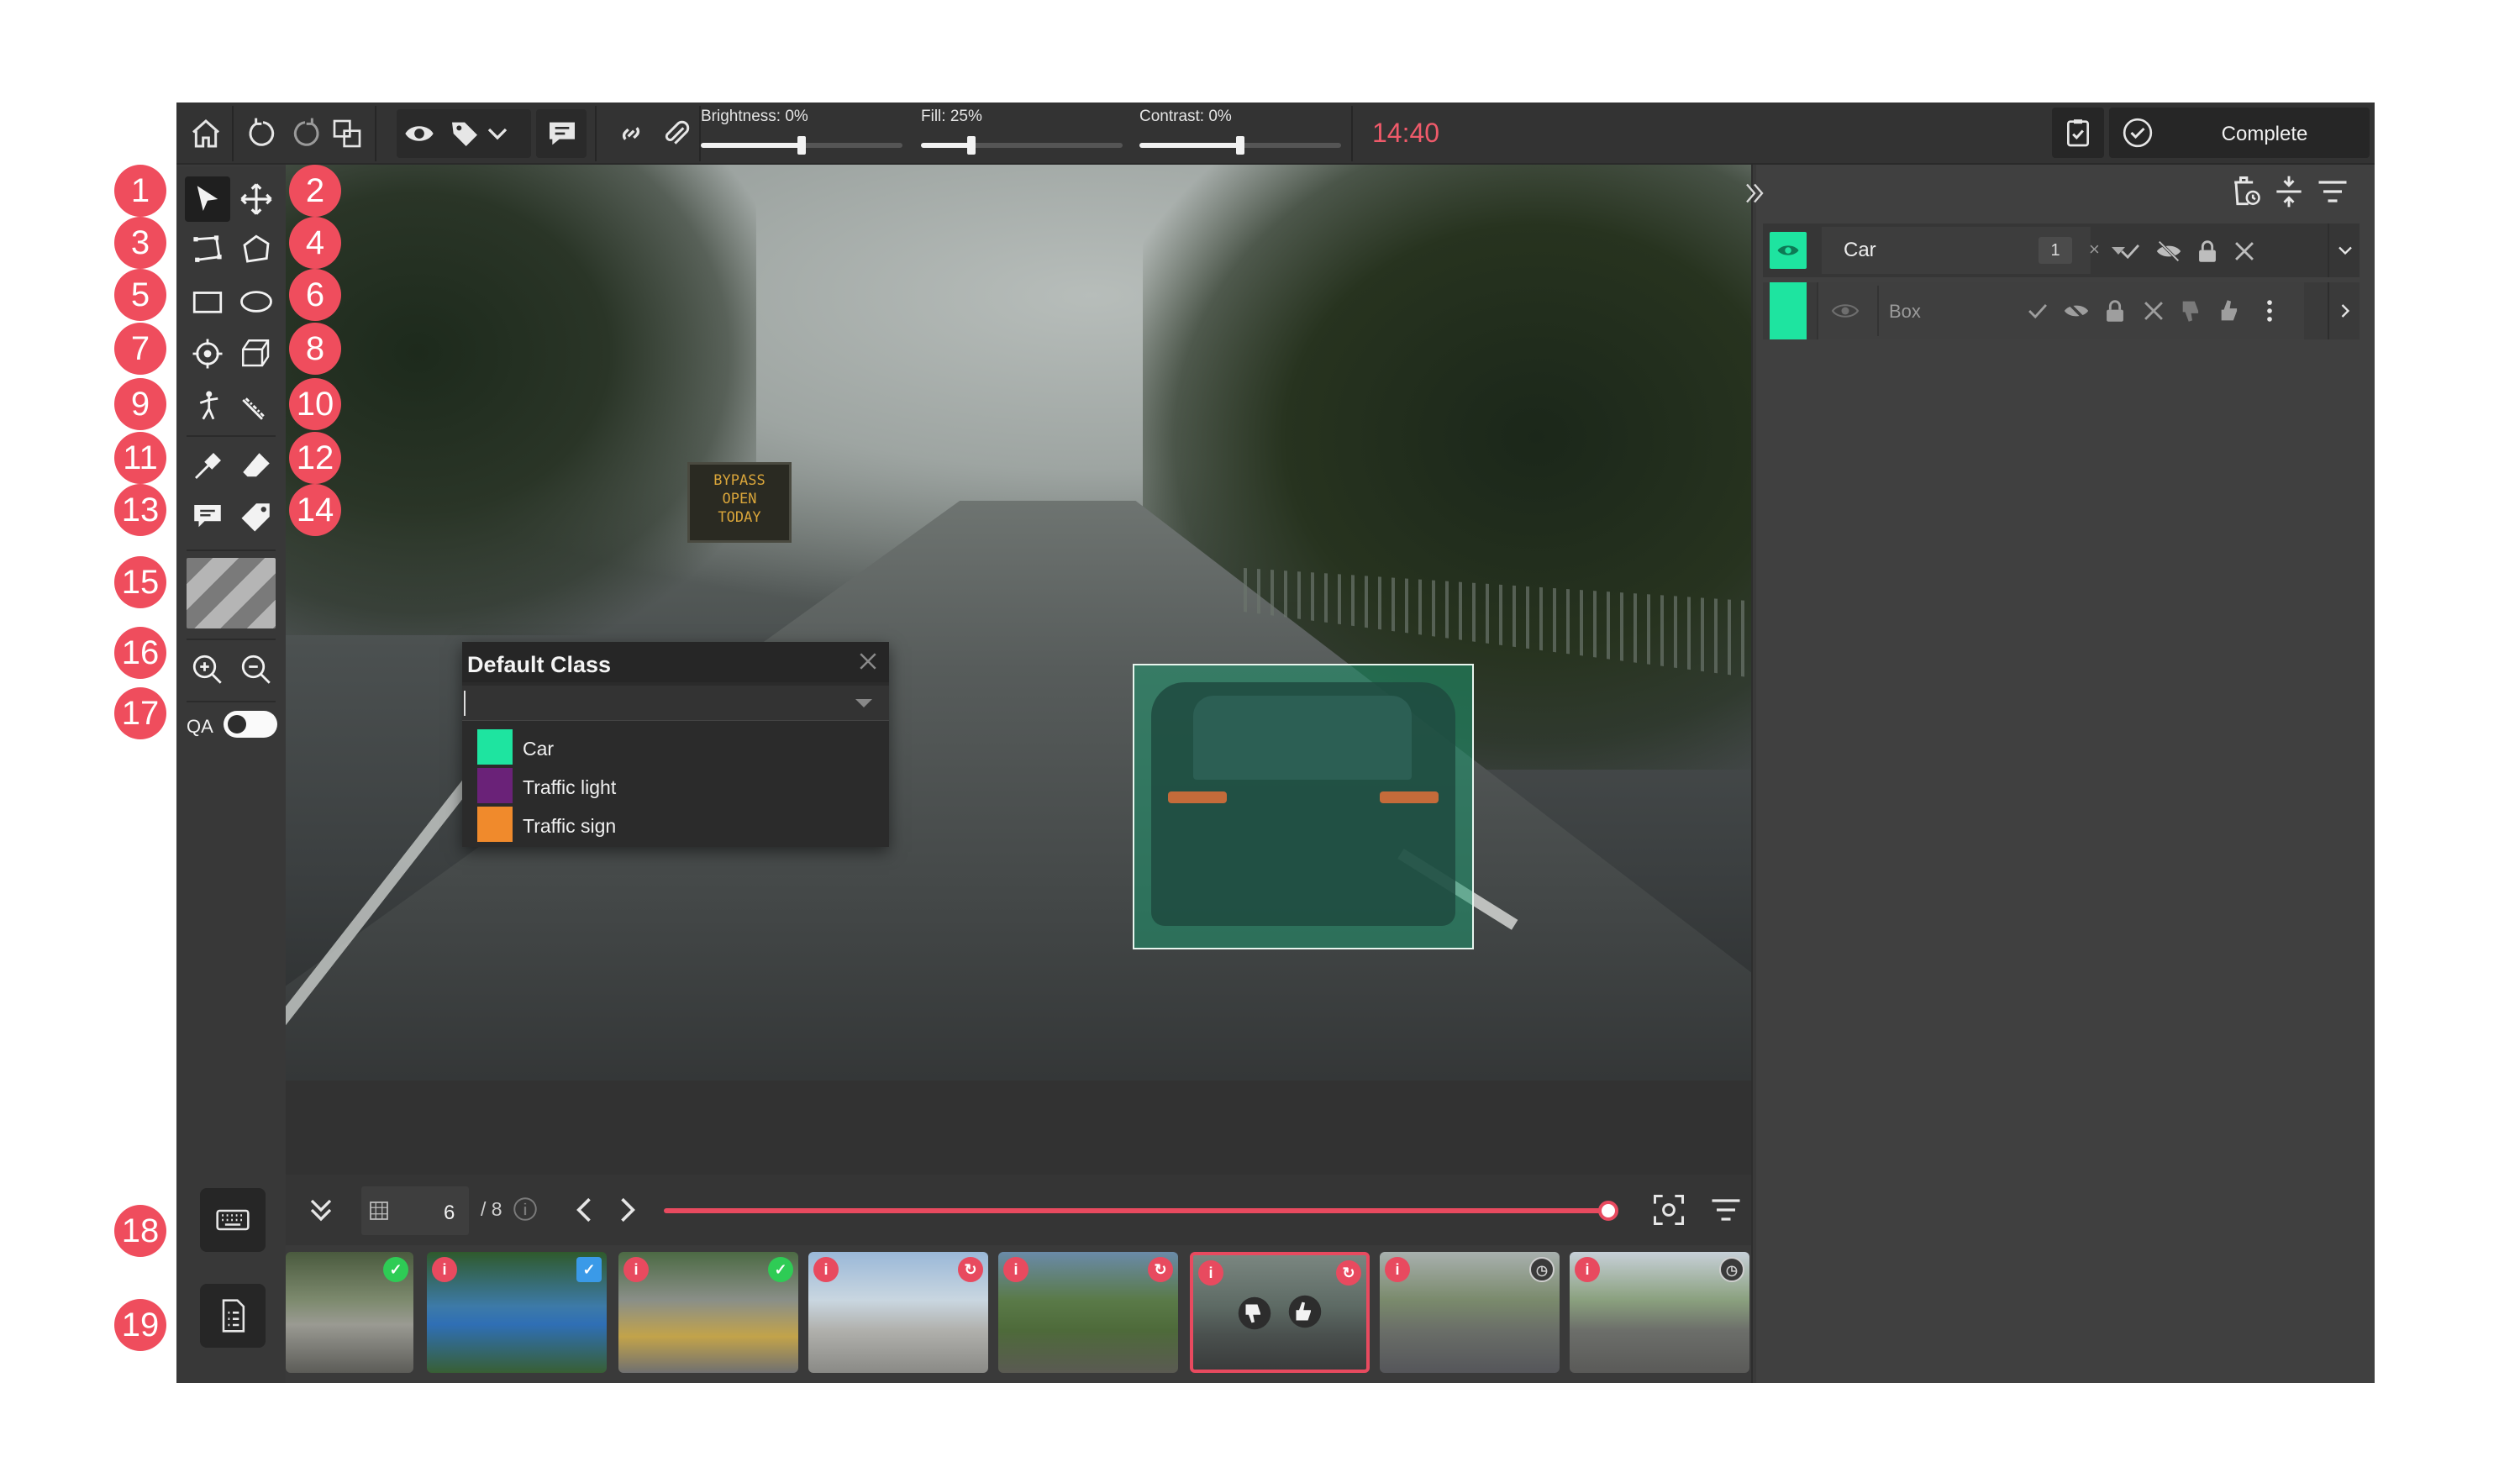 Image resolution: width=2520 pixels, height=1467 pixels. Describe the element at coordinates (525, 1209) in the screenshot. I see `info-icon` at that location.